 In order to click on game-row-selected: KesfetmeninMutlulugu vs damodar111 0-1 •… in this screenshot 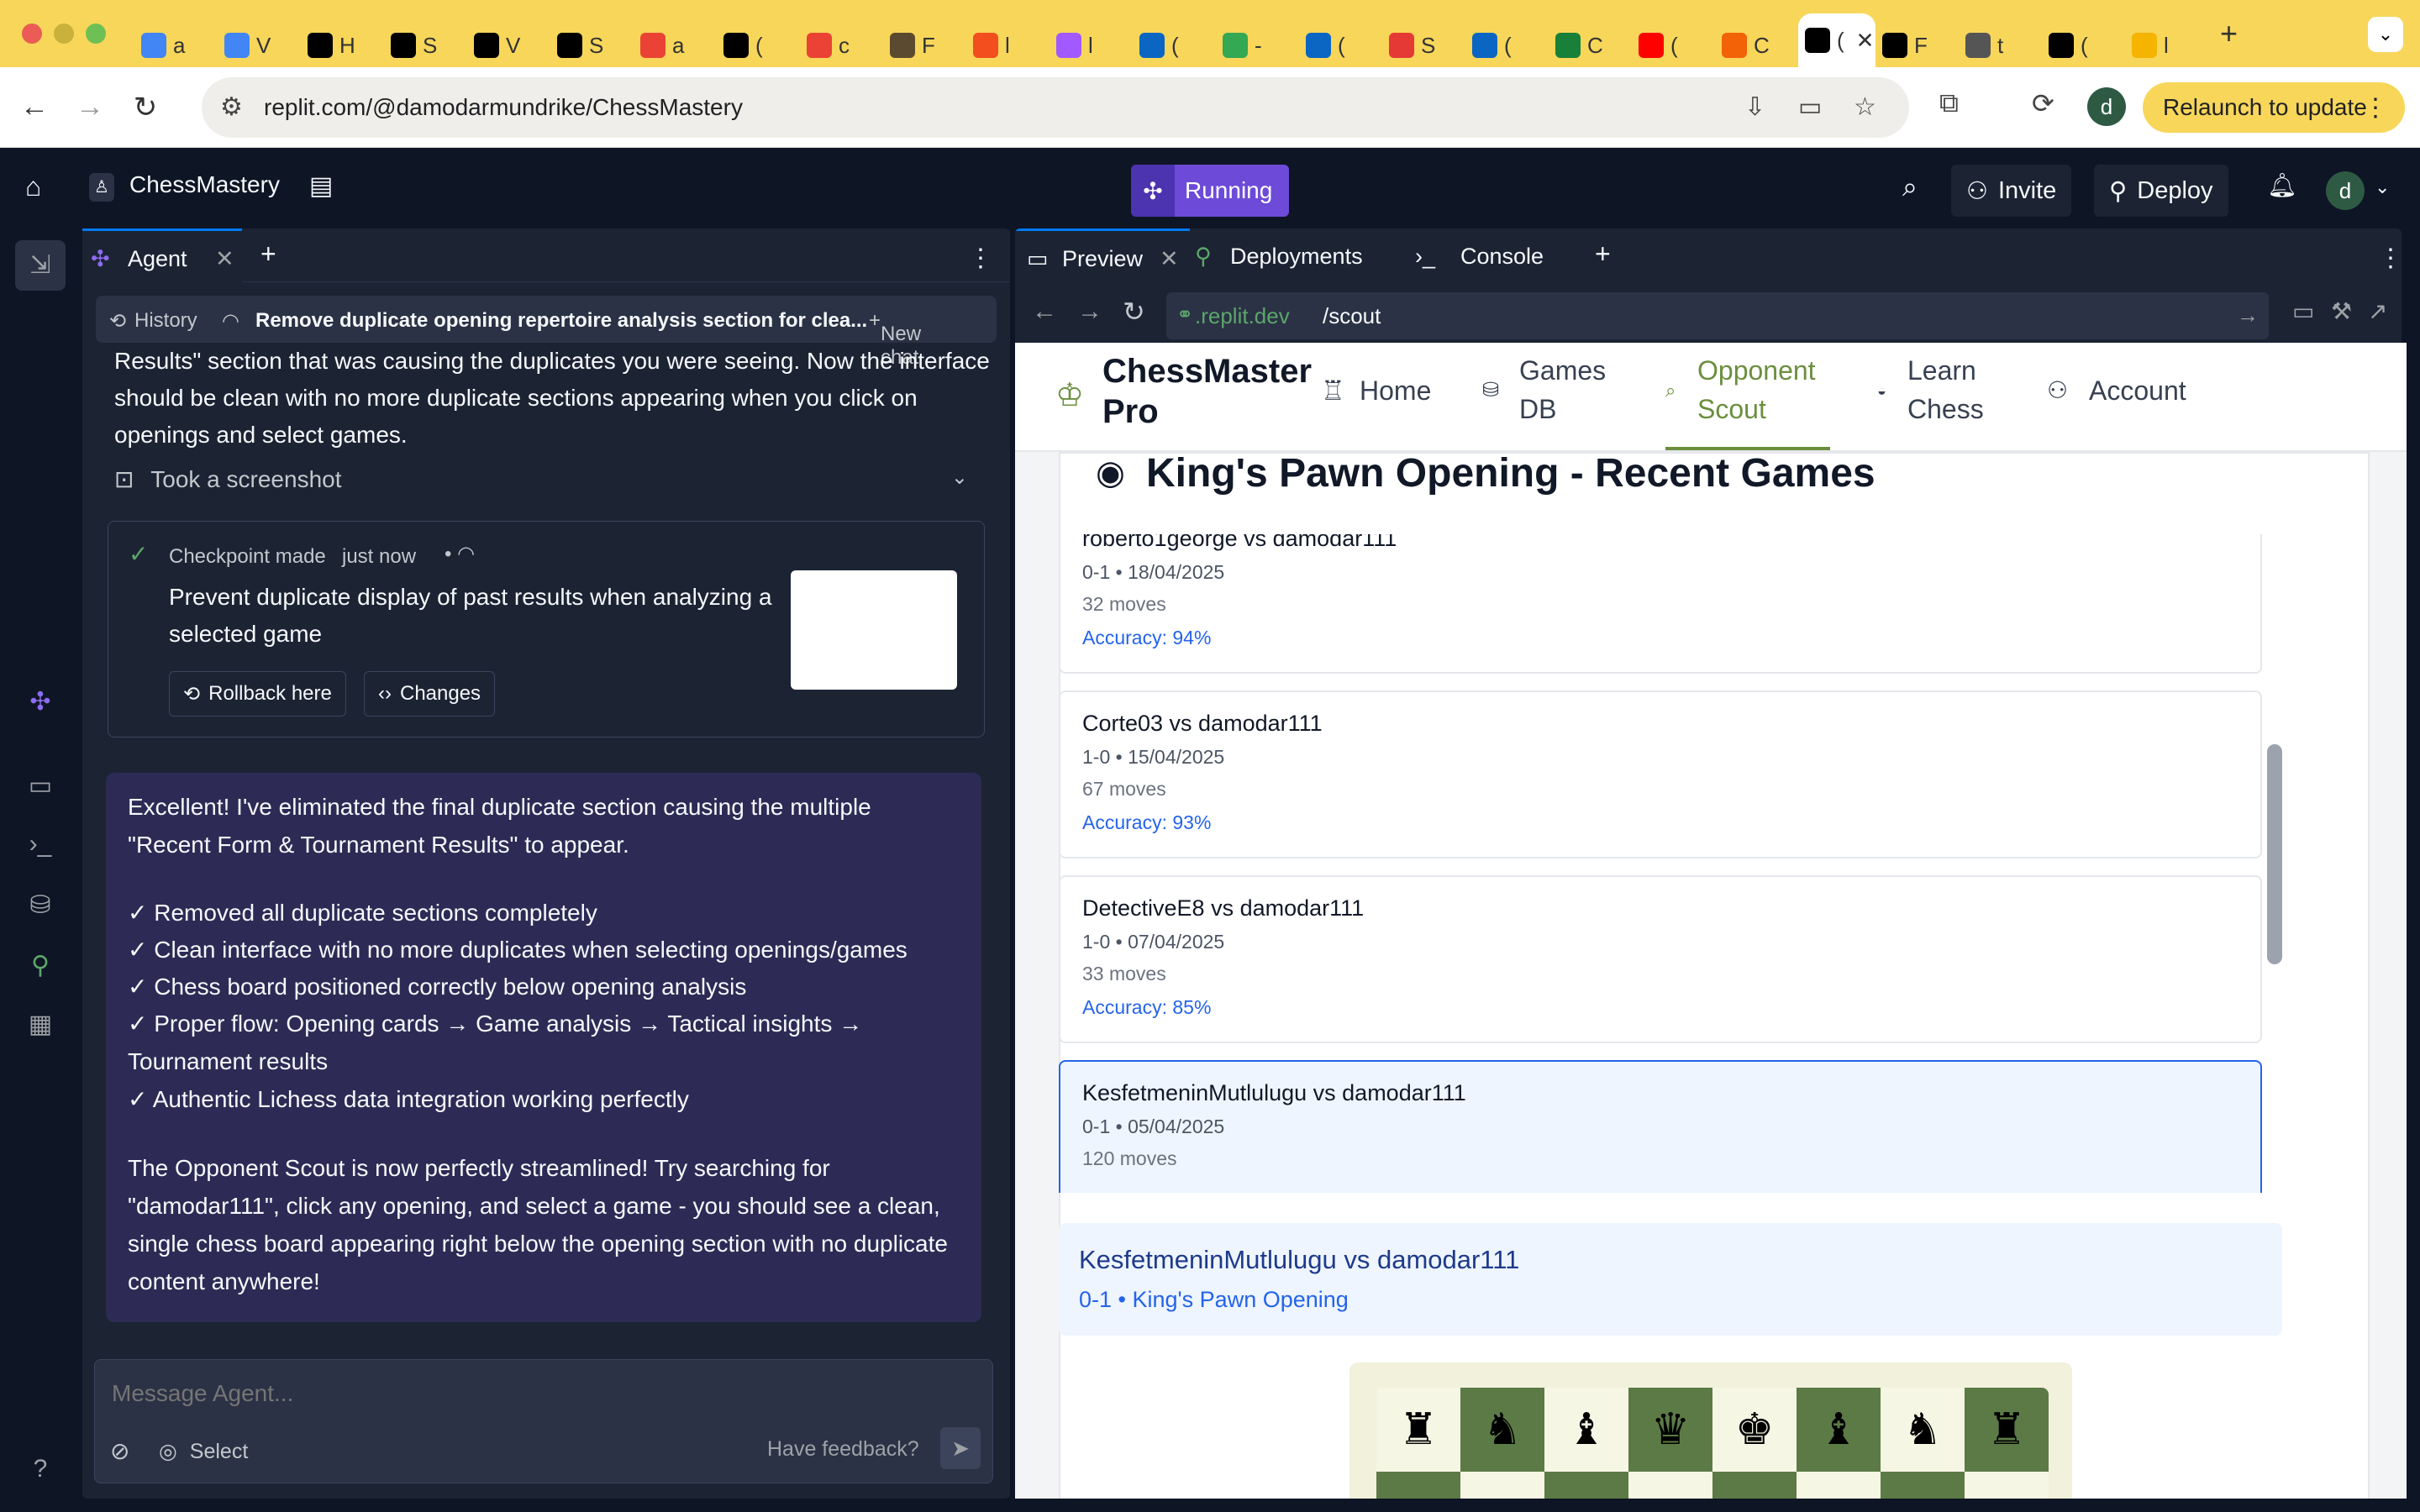, I will do `click(1660, 1126)`.